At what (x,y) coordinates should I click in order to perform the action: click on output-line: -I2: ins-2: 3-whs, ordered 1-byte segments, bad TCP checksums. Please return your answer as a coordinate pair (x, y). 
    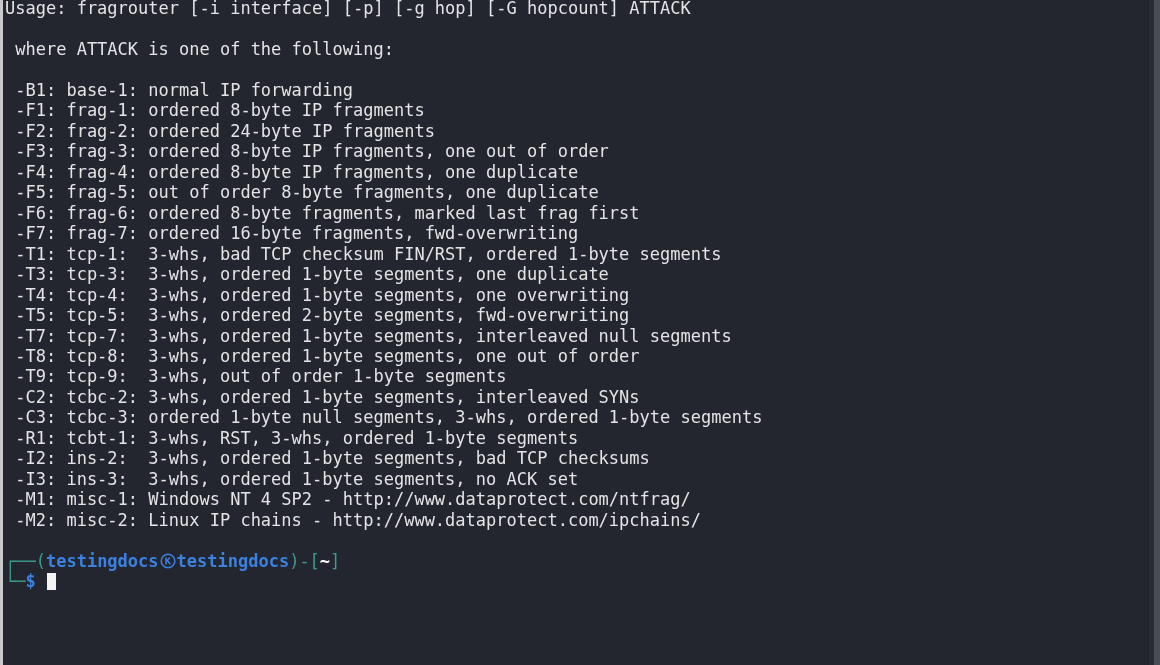
    Looking at the image, I should click on (332, 458).